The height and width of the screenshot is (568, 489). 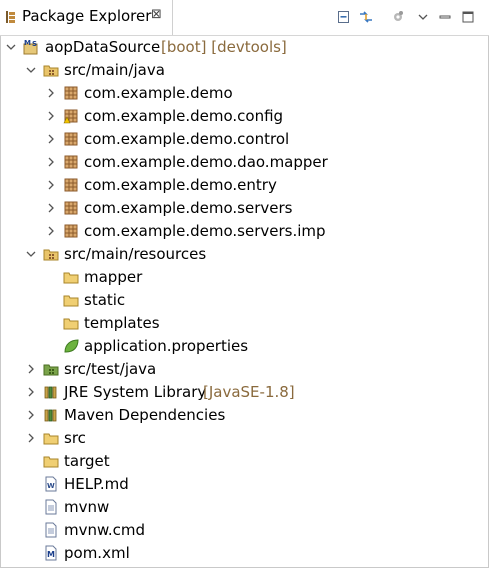 I want to click on tree-item-src-test-java: src/test/java, so click(x=244, y=369).